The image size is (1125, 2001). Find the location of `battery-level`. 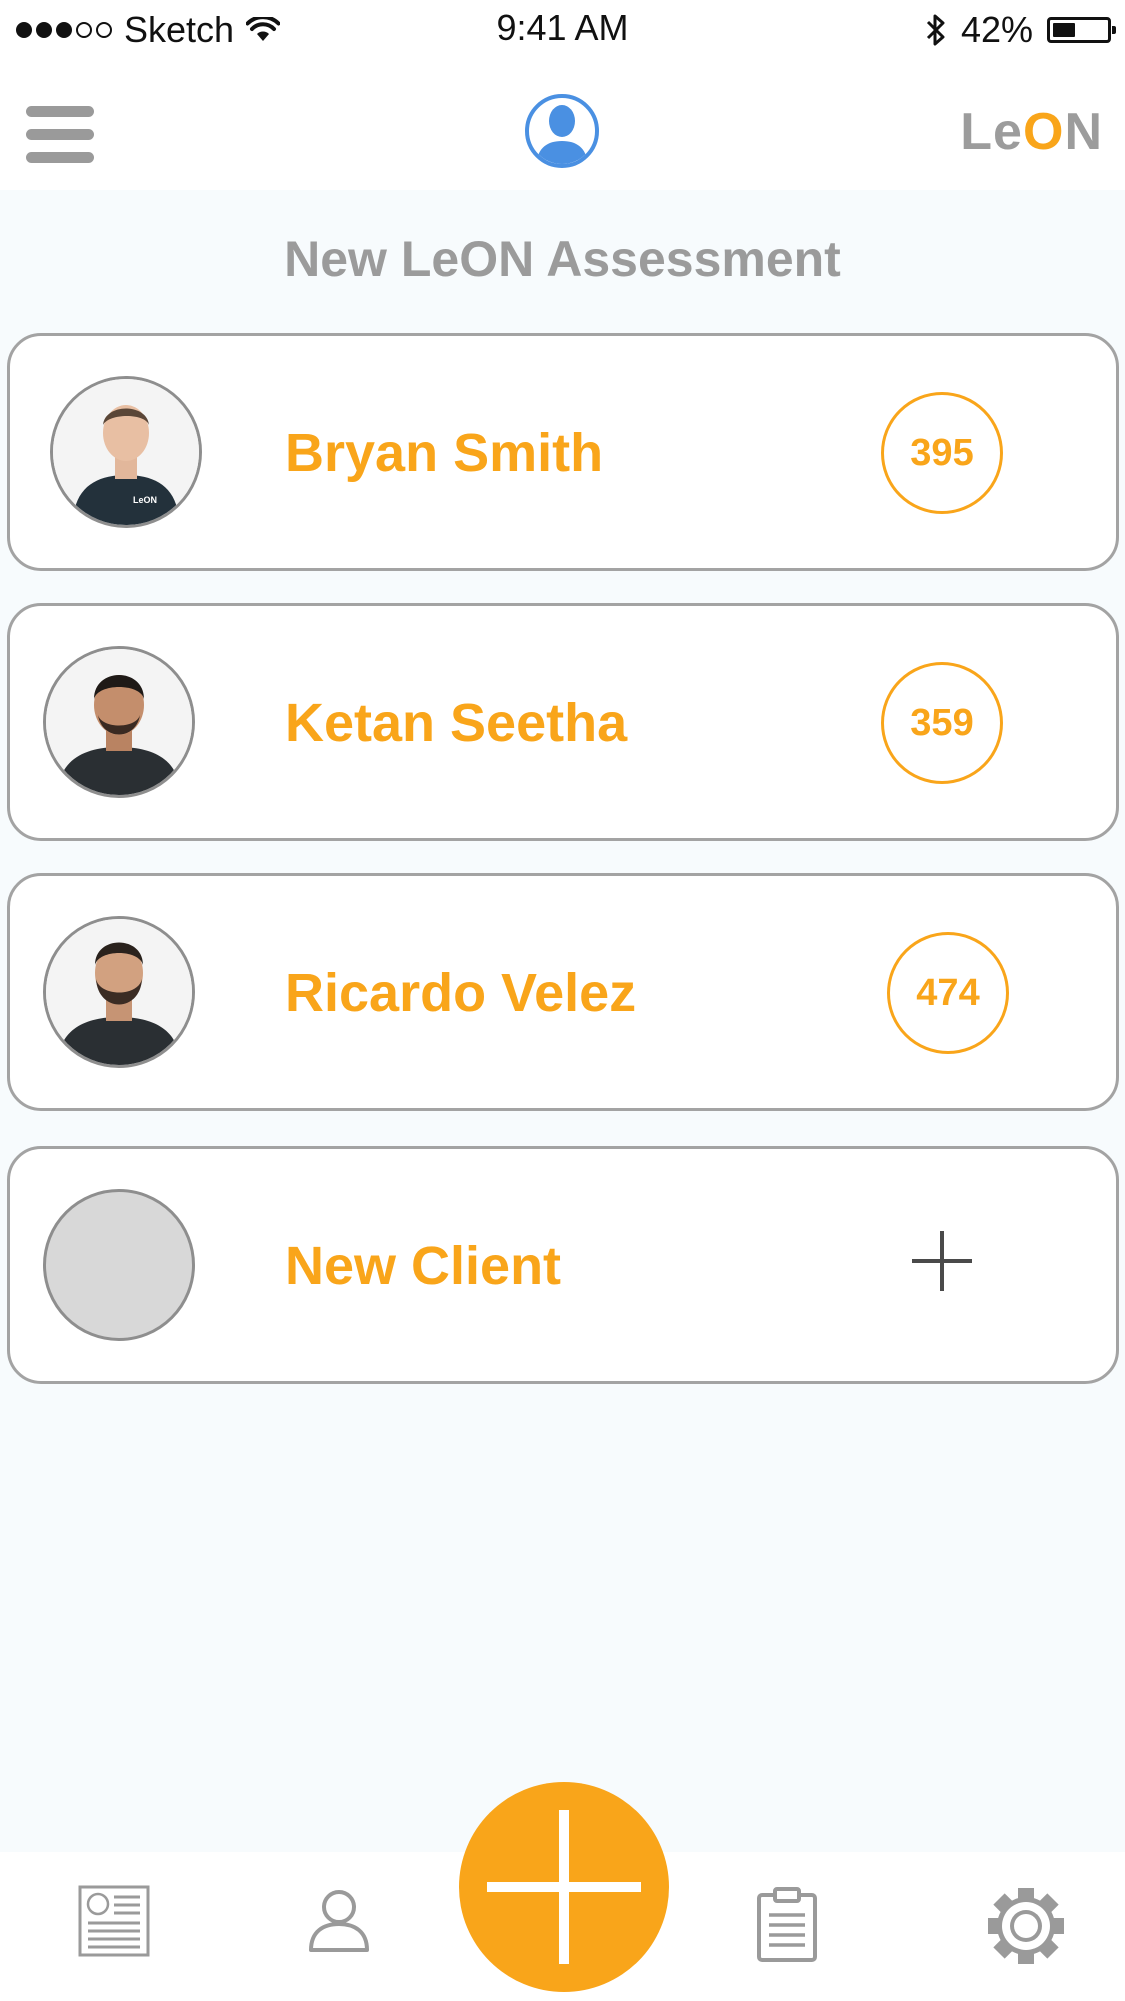

battery-level is located at coordinates (1064, 30).